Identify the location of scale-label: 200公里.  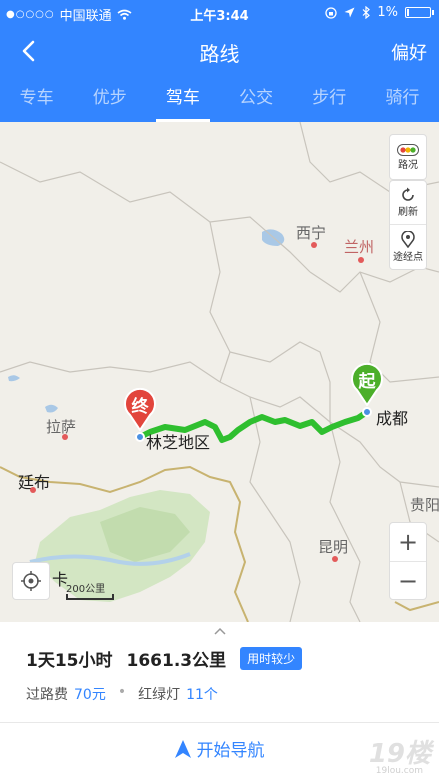
(86, 589).